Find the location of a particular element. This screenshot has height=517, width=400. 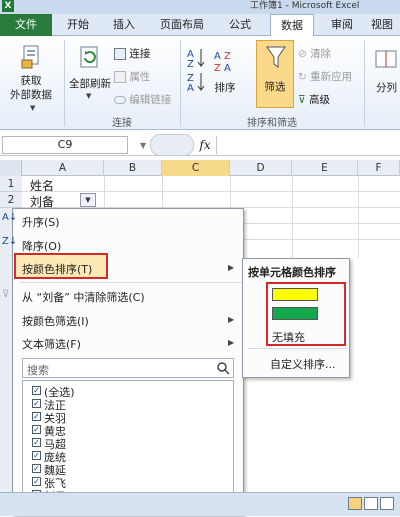

row-header-2: 2 is located at coordinates (11, 200).